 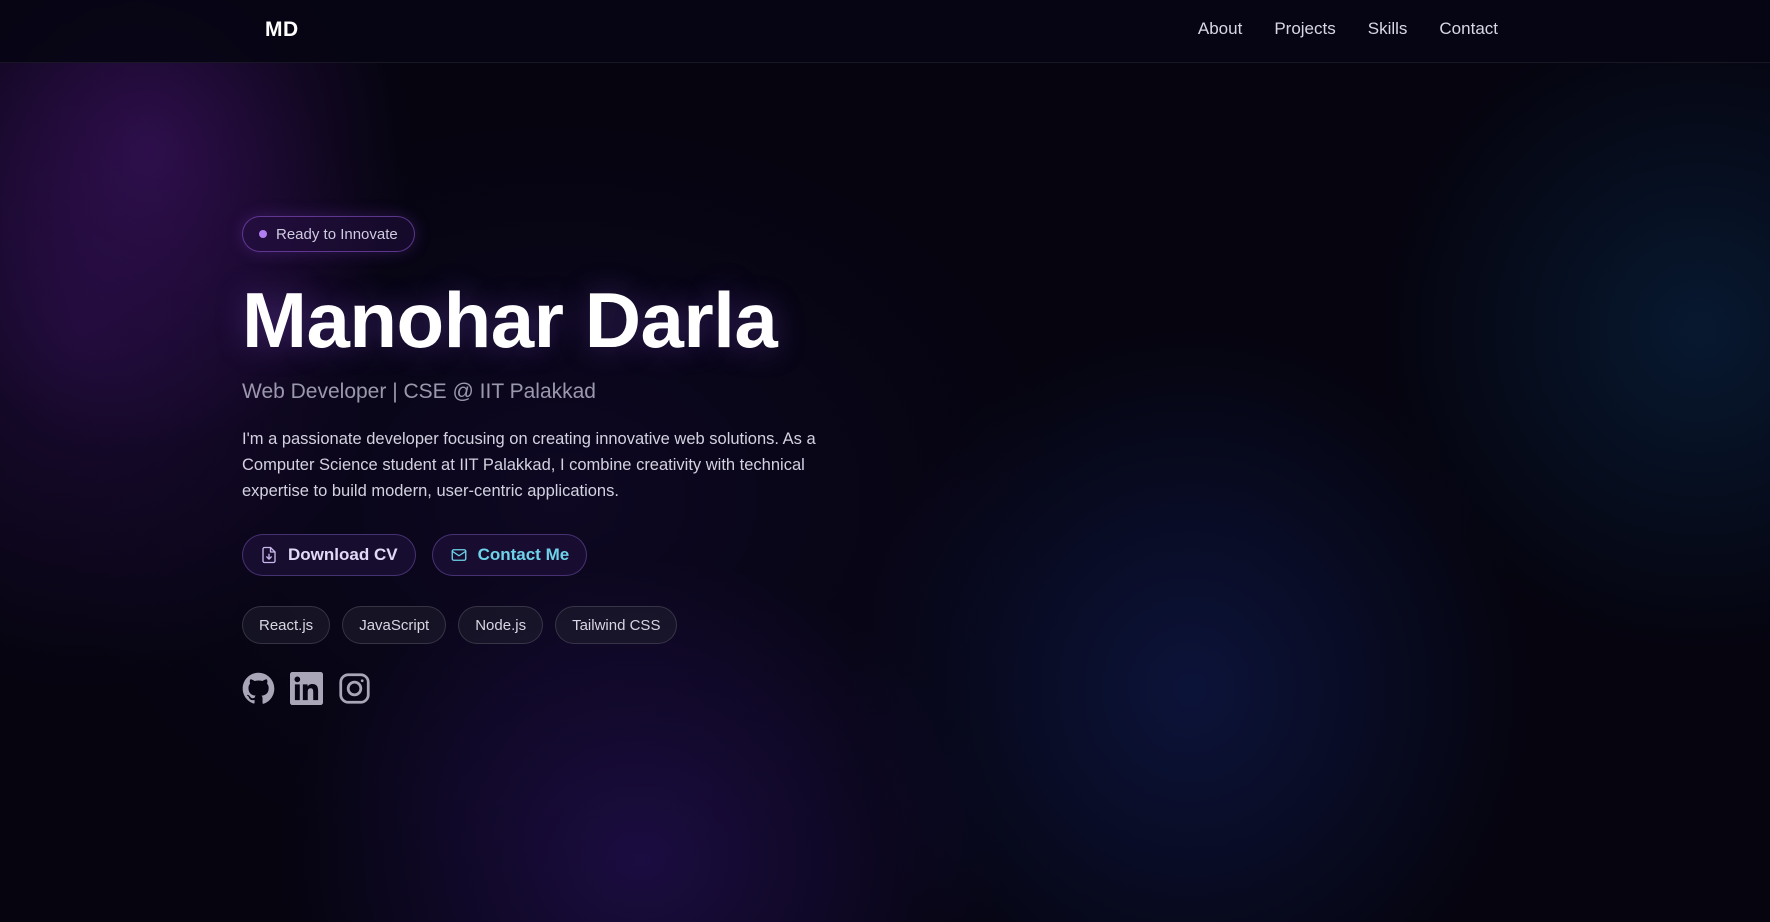 What do you see at coordinates (394, 625) in the screenshot?
I see `tech-tag: JavaScript` at bounding box center [394, 625].